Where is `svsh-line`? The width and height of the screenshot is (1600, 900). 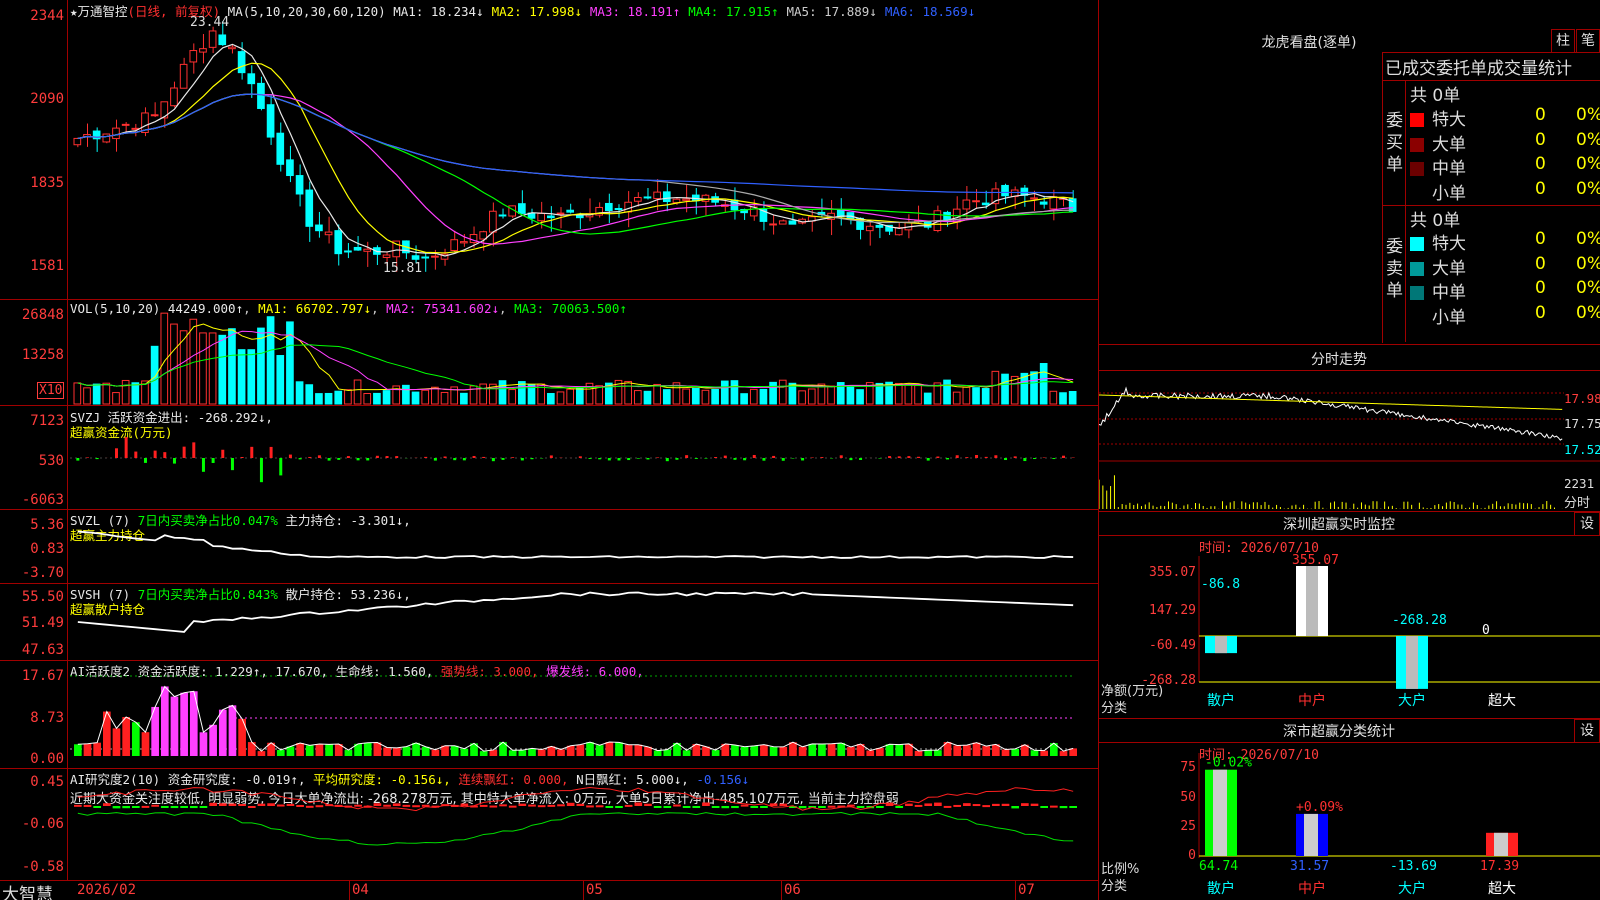
svsh-line is located at coordinates (575, 612).